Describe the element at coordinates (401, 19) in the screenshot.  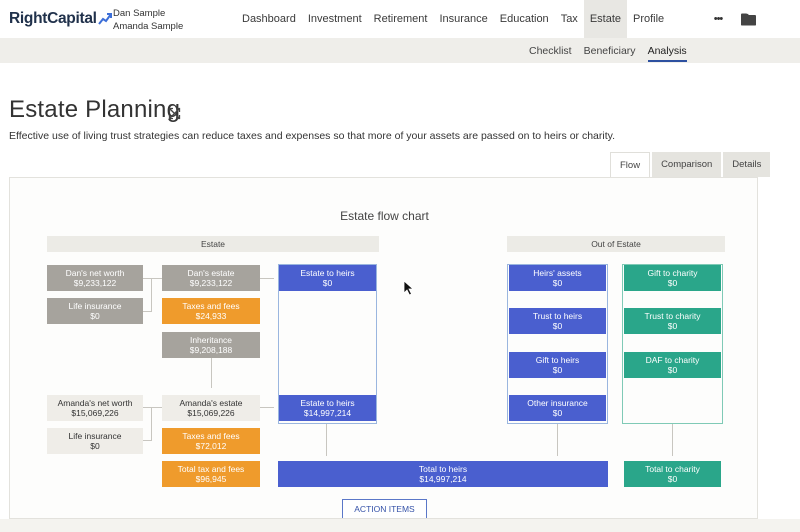
I see `nav-retirement: Retirement` at that location.